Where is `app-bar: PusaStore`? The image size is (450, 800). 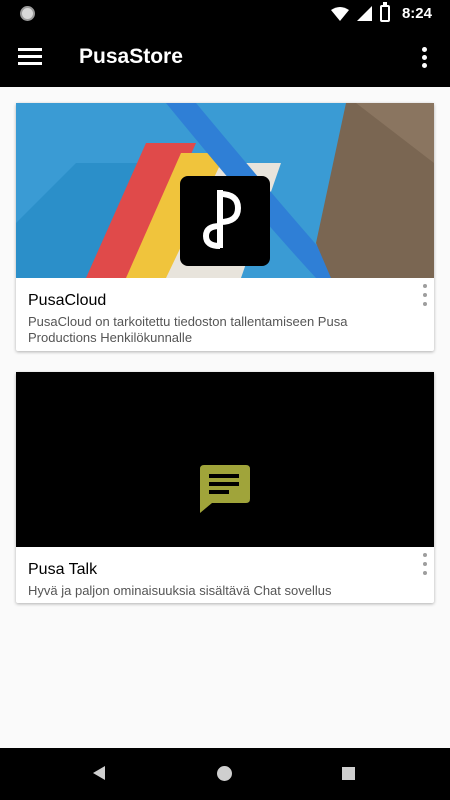
app-bar: PusaStore is located at coordinates (225, 57).